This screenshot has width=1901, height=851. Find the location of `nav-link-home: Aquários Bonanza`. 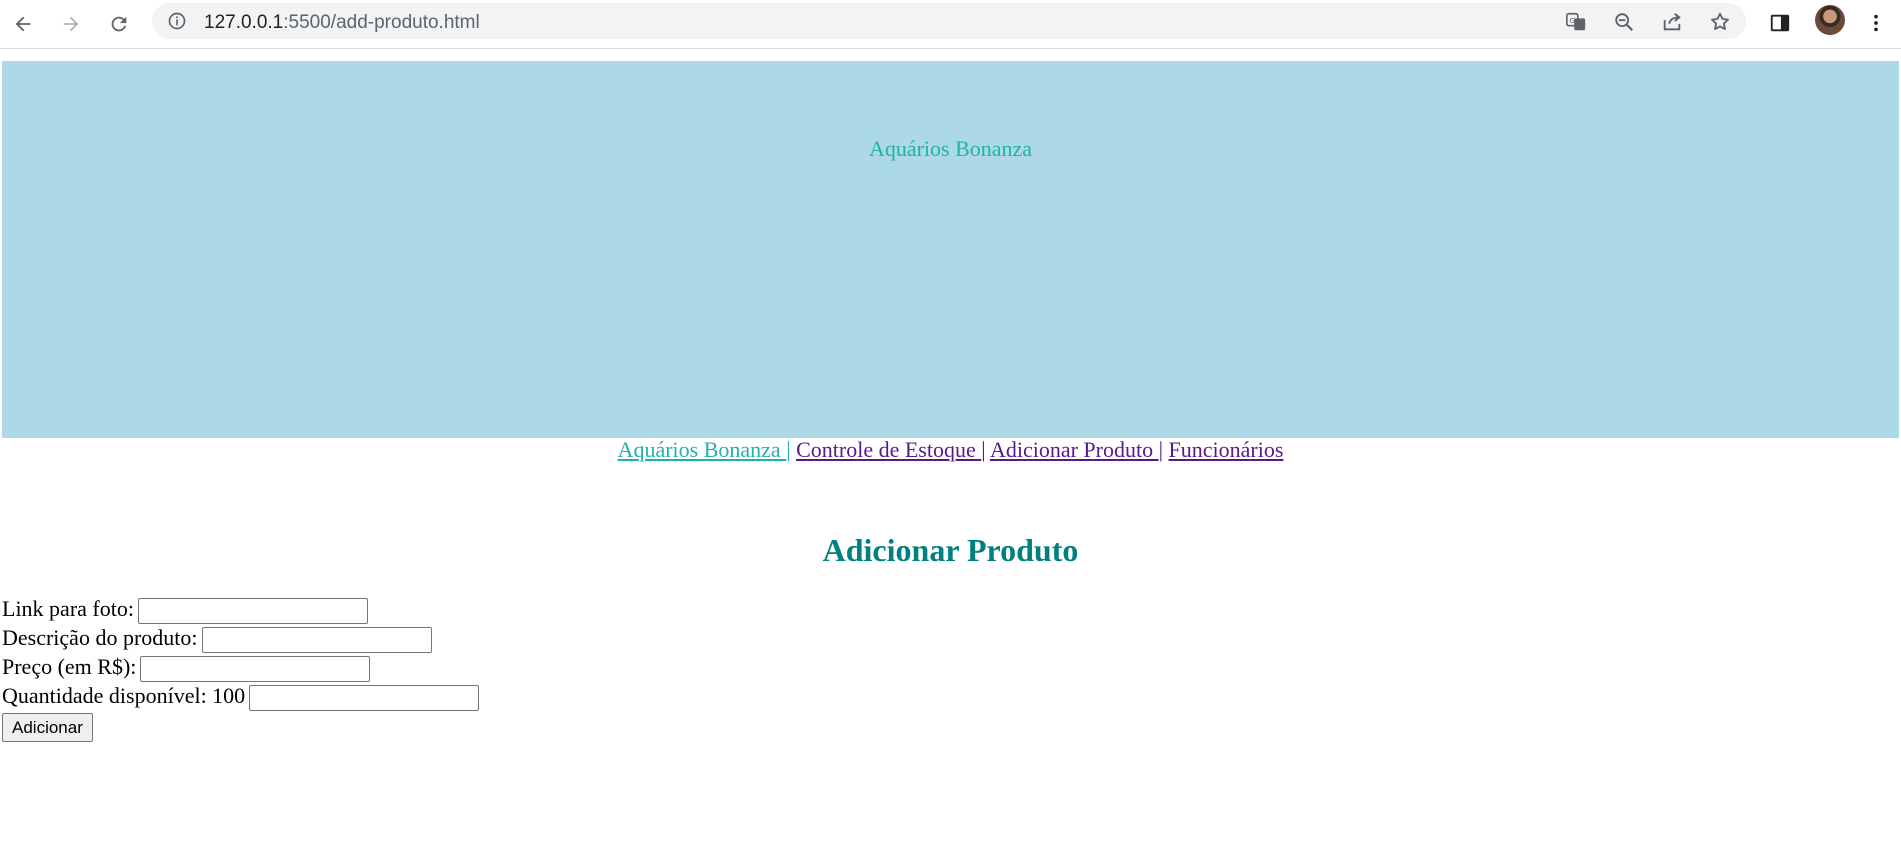

nav-link-home: Aquários Bonanza is located at coordinates (702, 449).